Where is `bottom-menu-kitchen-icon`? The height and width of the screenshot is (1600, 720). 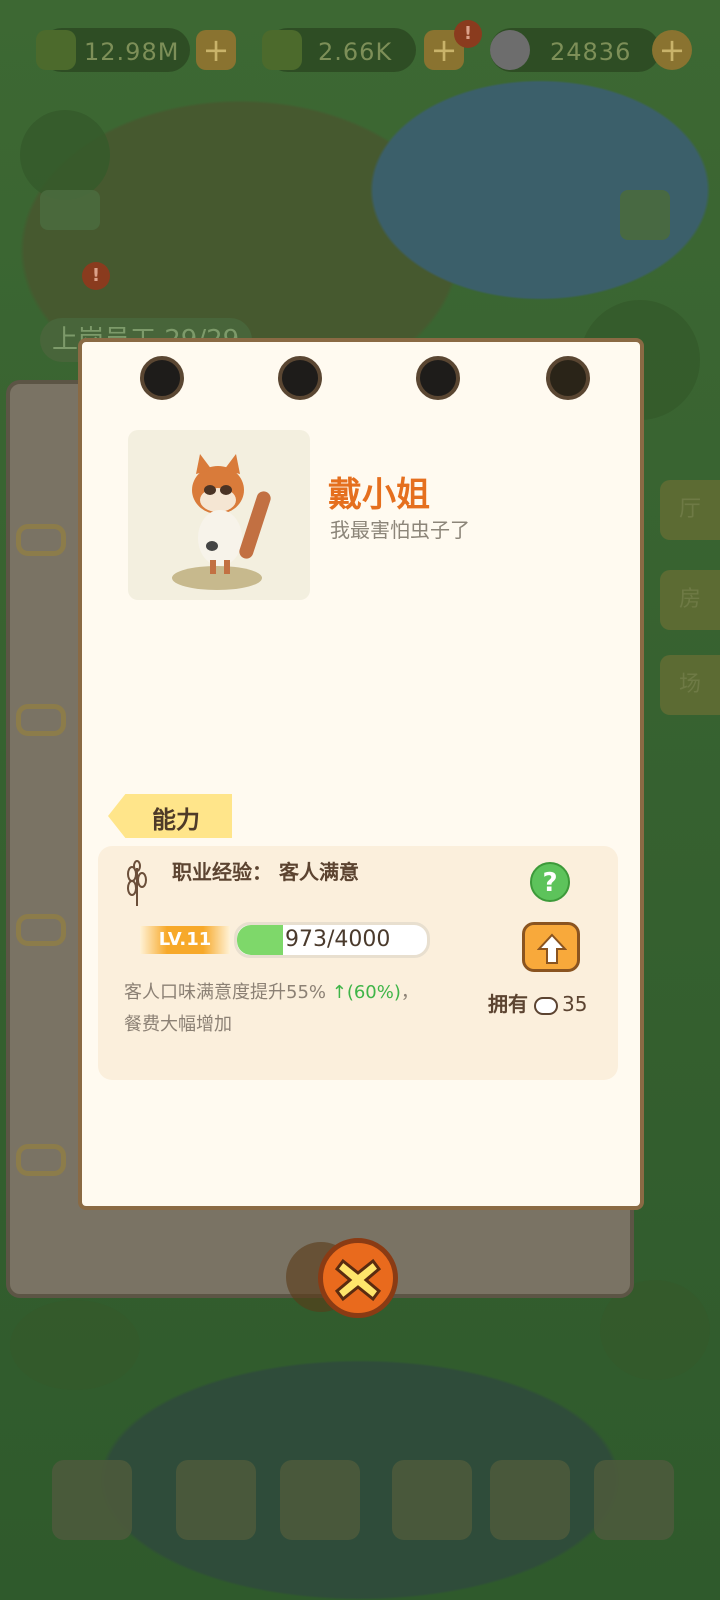 bottom-menu-kitchen-icon is located at coordinates (432, 1500).